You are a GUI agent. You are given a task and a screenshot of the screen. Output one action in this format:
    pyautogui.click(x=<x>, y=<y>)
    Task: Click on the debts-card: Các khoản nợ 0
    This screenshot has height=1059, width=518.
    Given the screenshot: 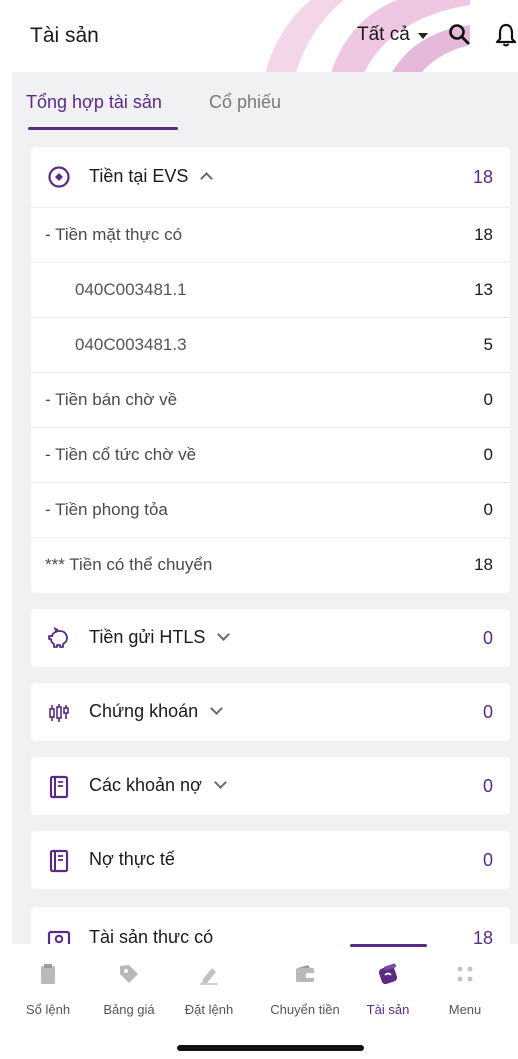 What is the action you would take?
    pyautogui.click(x=270, y=786)
    